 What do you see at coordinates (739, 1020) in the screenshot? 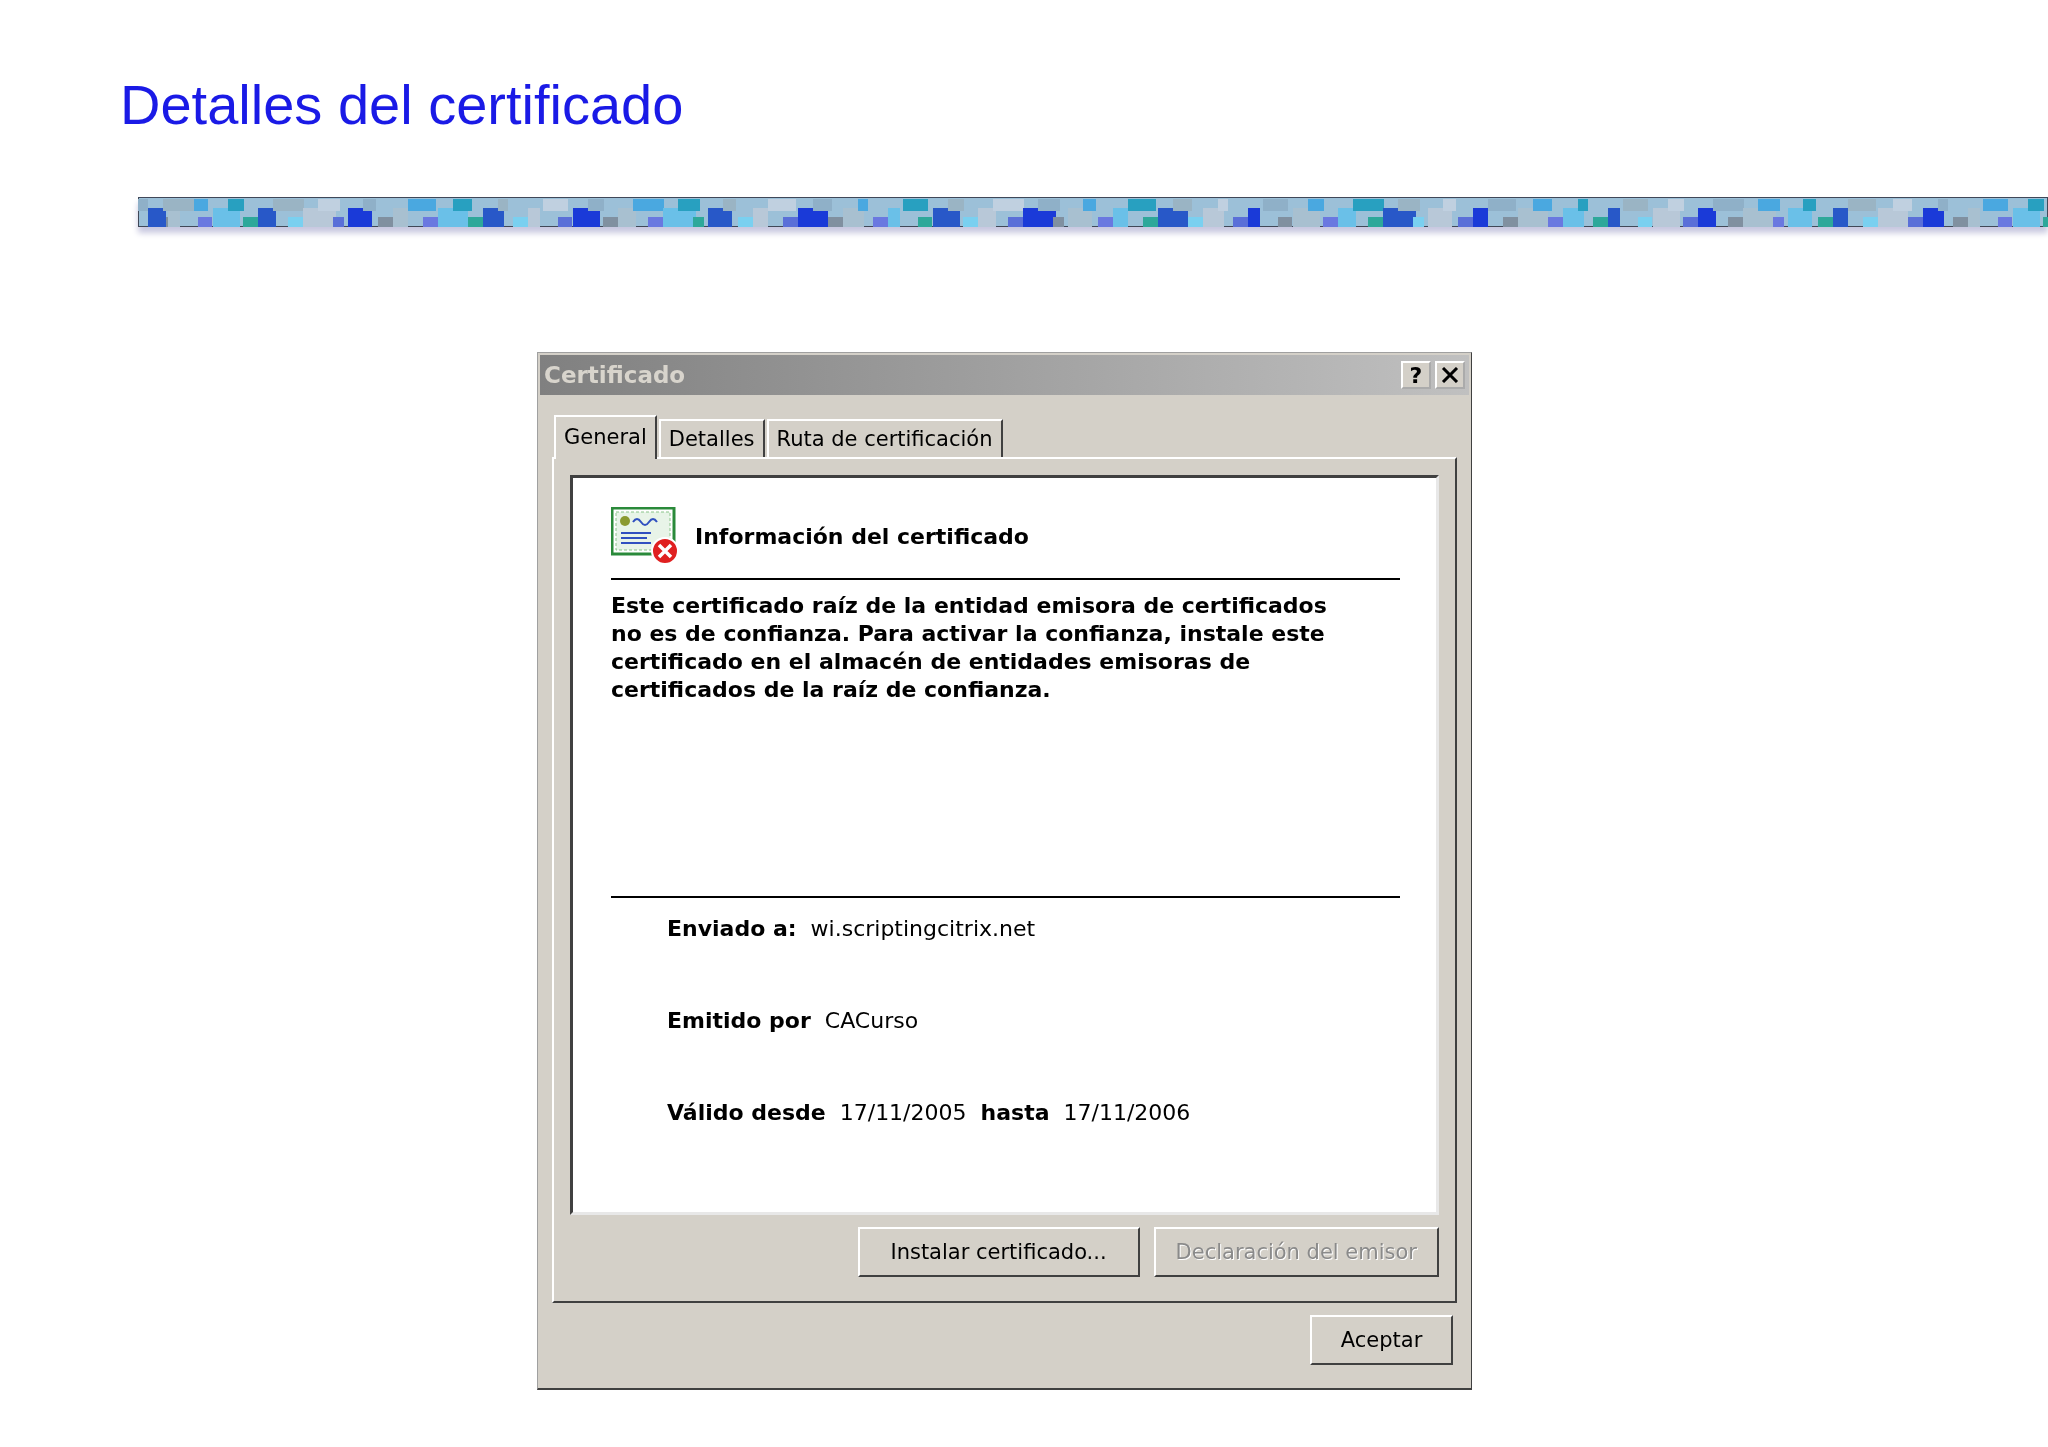
I see `field-label: Emitido por` at bounding box center [739, 1020].